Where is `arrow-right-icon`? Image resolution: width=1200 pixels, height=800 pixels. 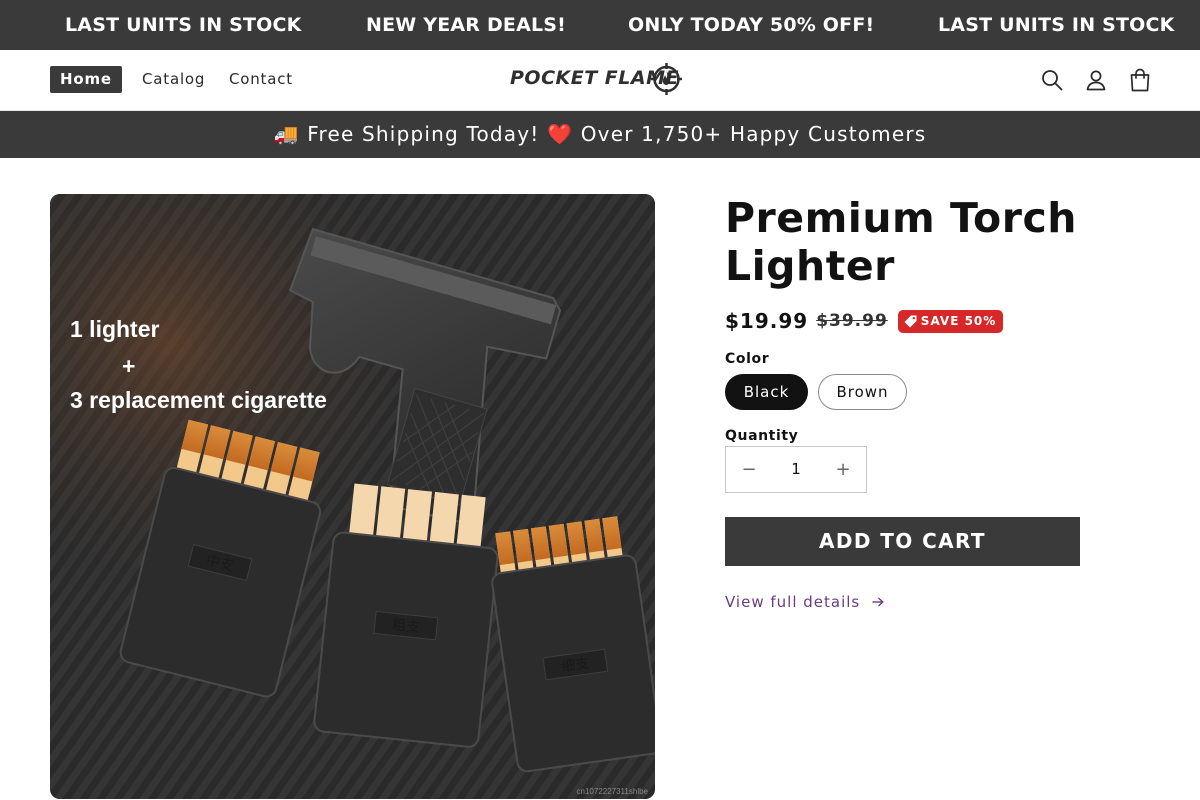
arrow-right-icon is located at coordinates (878, 602).